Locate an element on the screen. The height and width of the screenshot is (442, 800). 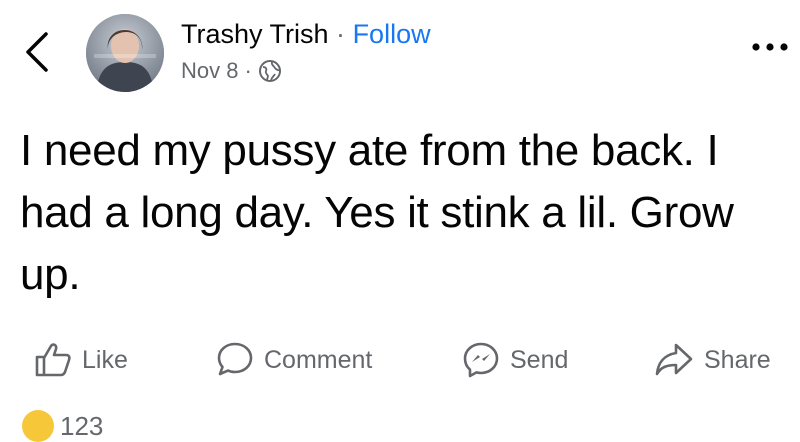
share-arrow-icon is located at coordinates (674, 359).